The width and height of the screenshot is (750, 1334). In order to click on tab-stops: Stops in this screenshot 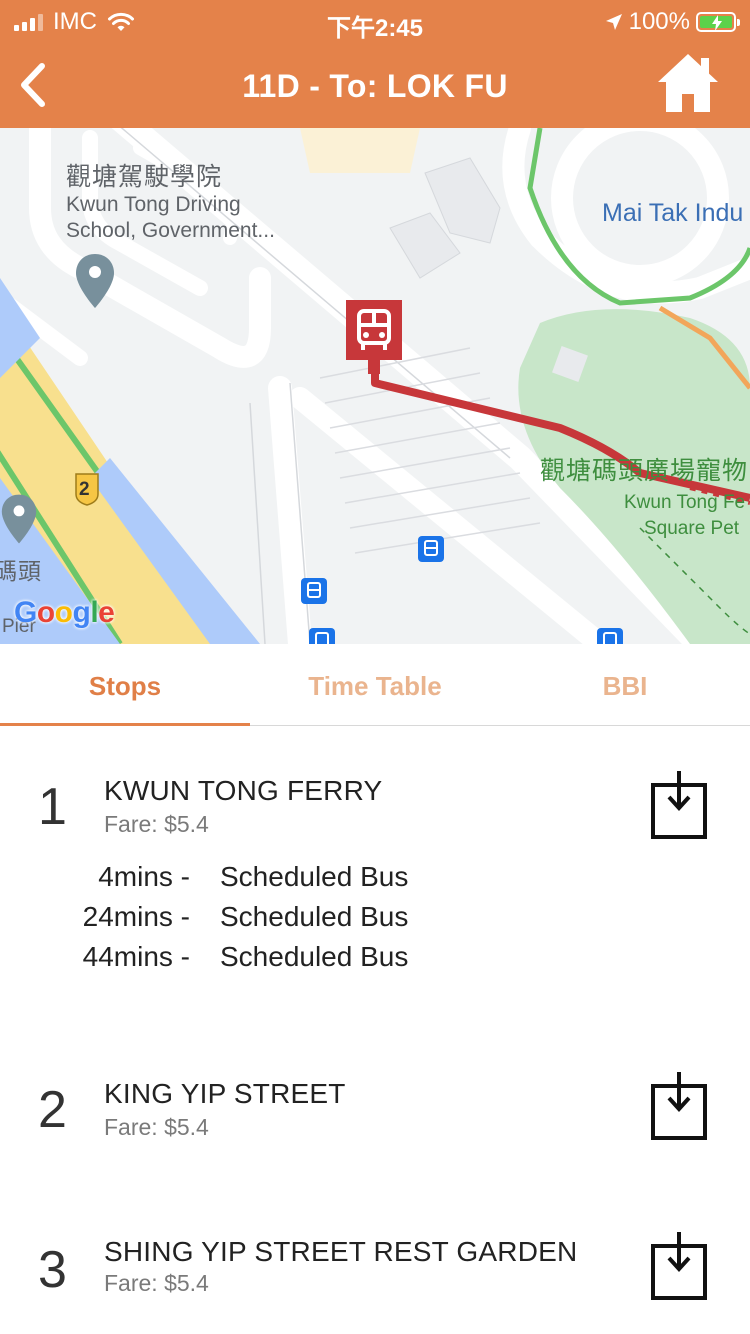, I will do `click(125, 685)`.